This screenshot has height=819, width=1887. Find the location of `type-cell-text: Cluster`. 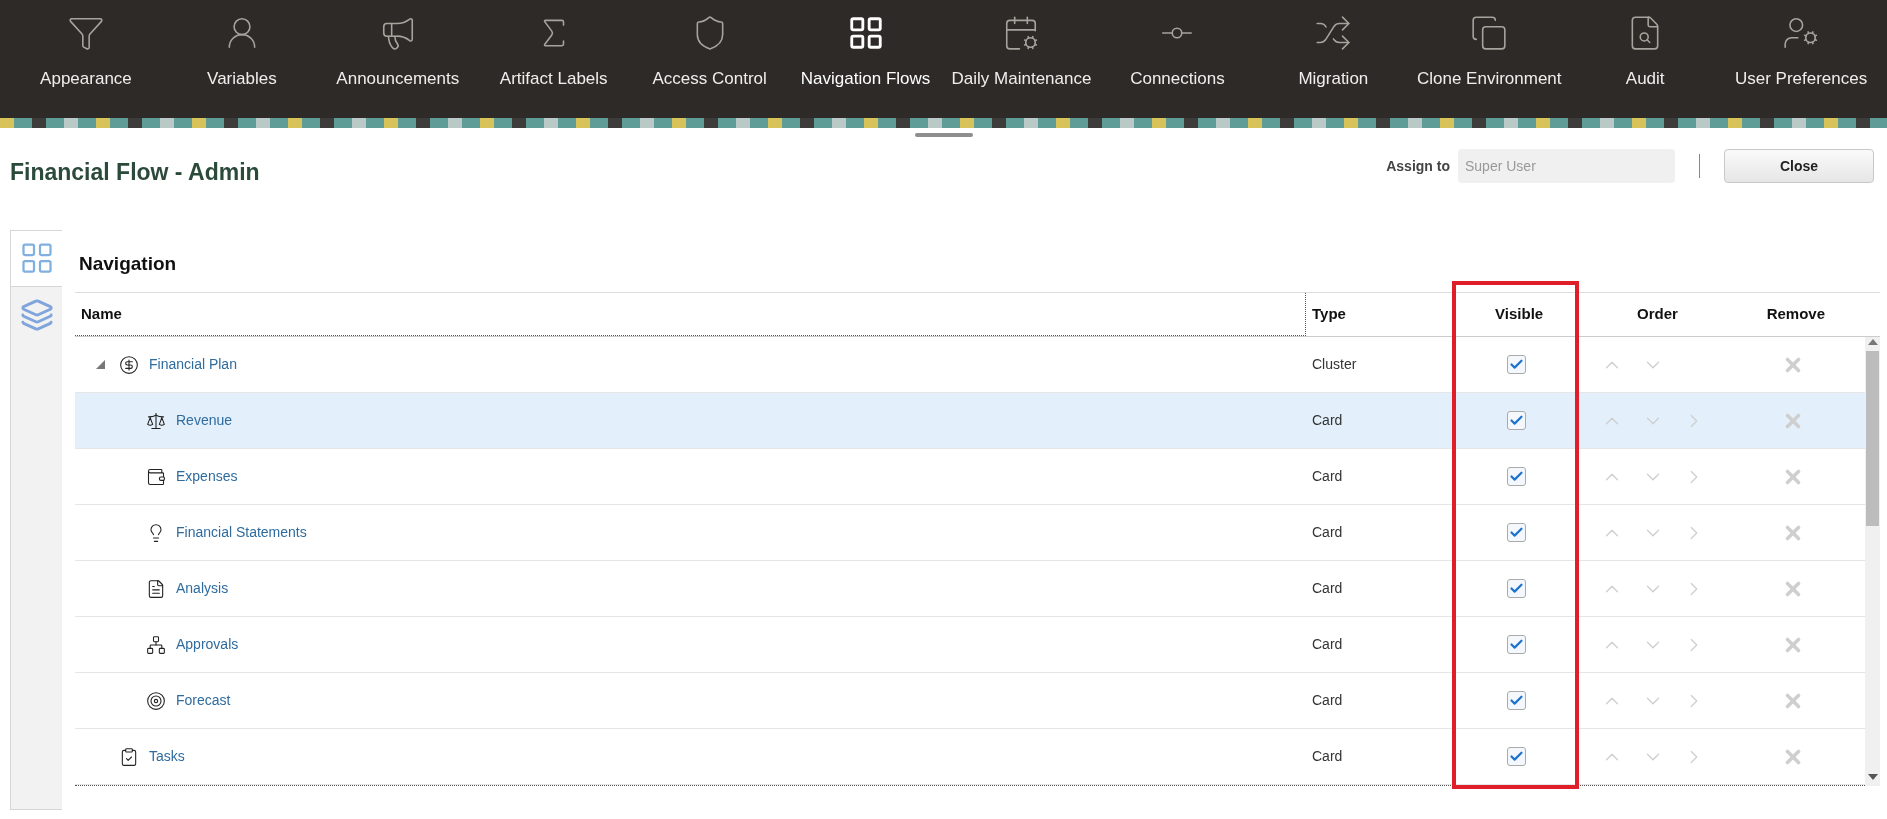

type-cell-text: Cluster is located at coordinates (1334, 364).